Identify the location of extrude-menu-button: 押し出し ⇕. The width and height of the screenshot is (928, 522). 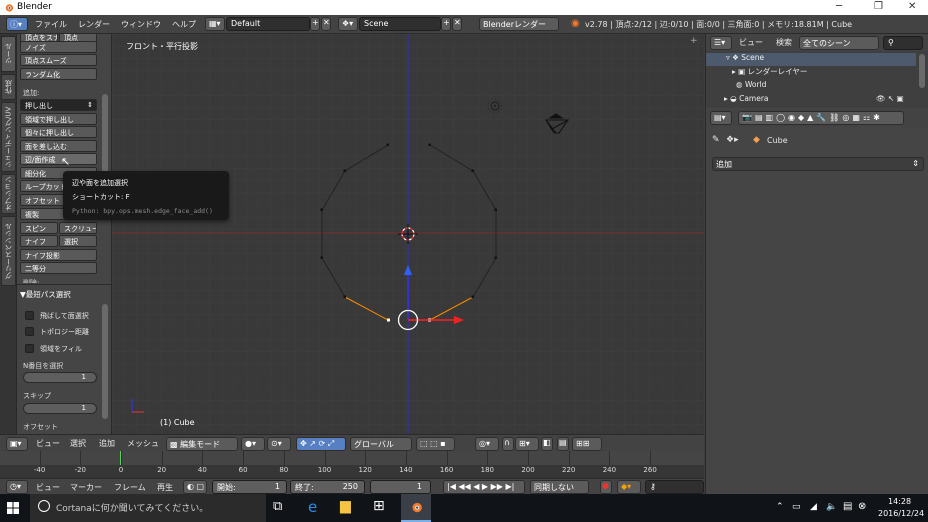
(58, 105).